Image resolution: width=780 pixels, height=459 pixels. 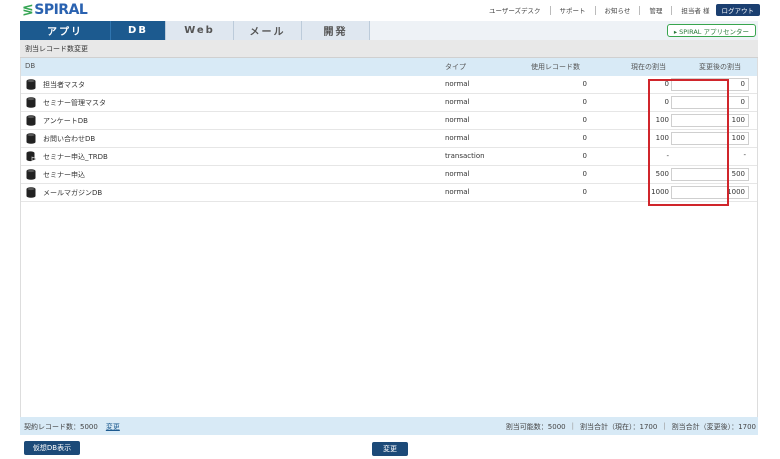 What do you see at coordinates (52, 448) in the screenshot?
I see `virtual-db-button: 仮想DB表示` at bounding box center [52, 448].